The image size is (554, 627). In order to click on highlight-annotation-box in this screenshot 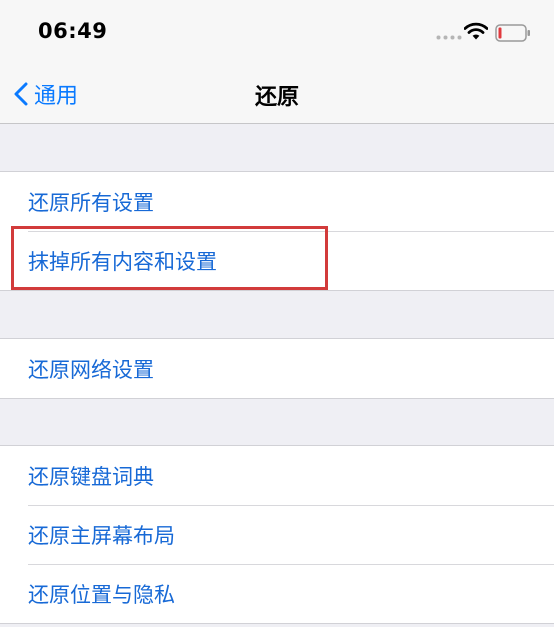, I will do `click(169, 258)`.